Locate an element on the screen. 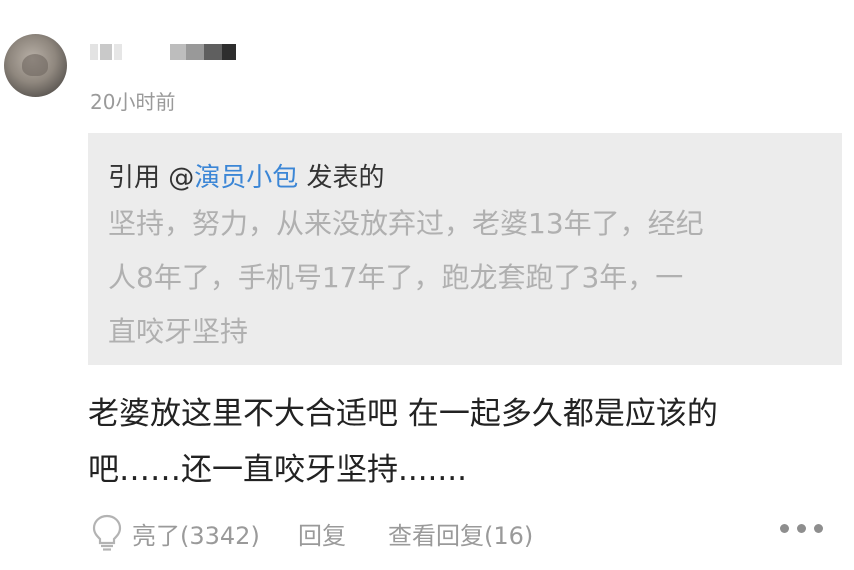  username-redacted is located at coordinates (107, 52).